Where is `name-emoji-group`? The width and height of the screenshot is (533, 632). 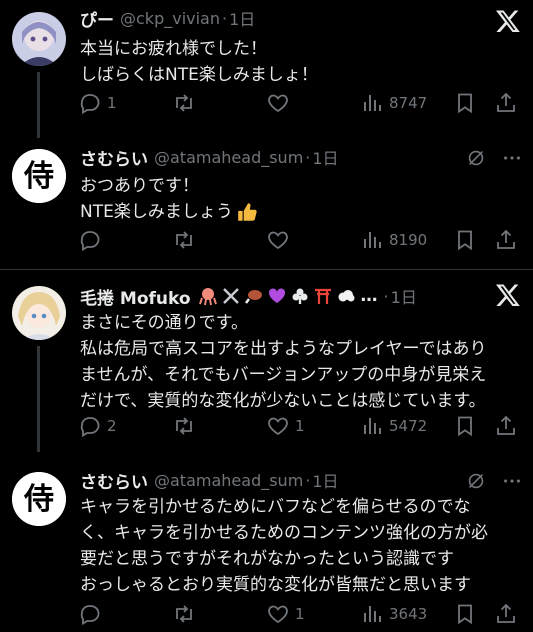
name-emoji-group is located at coordinates (277, 296).